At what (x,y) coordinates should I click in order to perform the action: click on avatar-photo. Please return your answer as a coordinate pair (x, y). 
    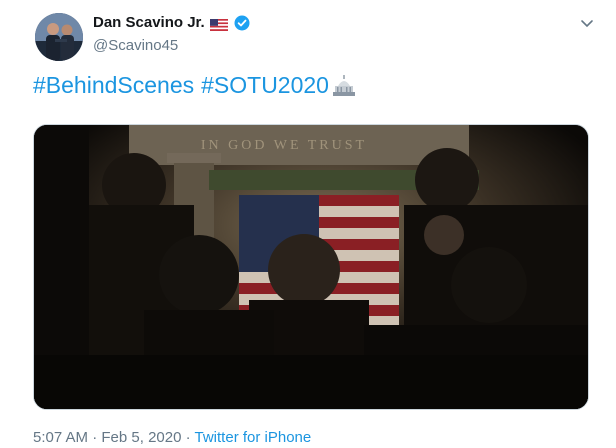
    Looking at the image, I should click on (59, 37).